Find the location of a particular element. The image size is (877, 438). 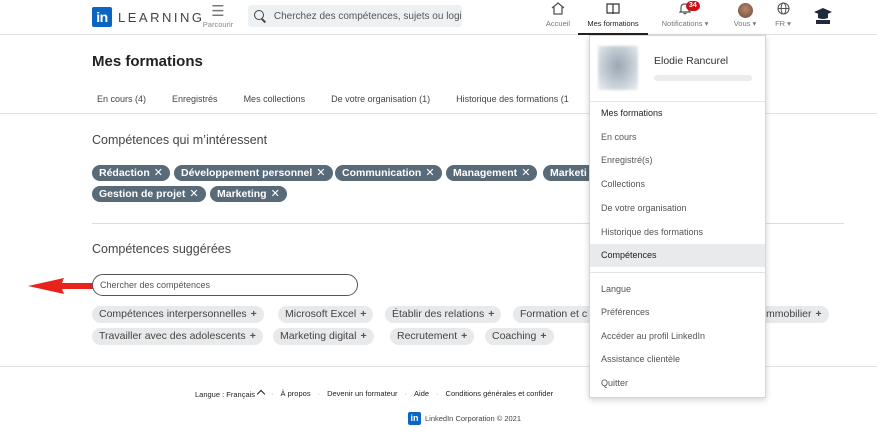

tab-mes-collections: Mes collections is located at coordinates (275, 99).